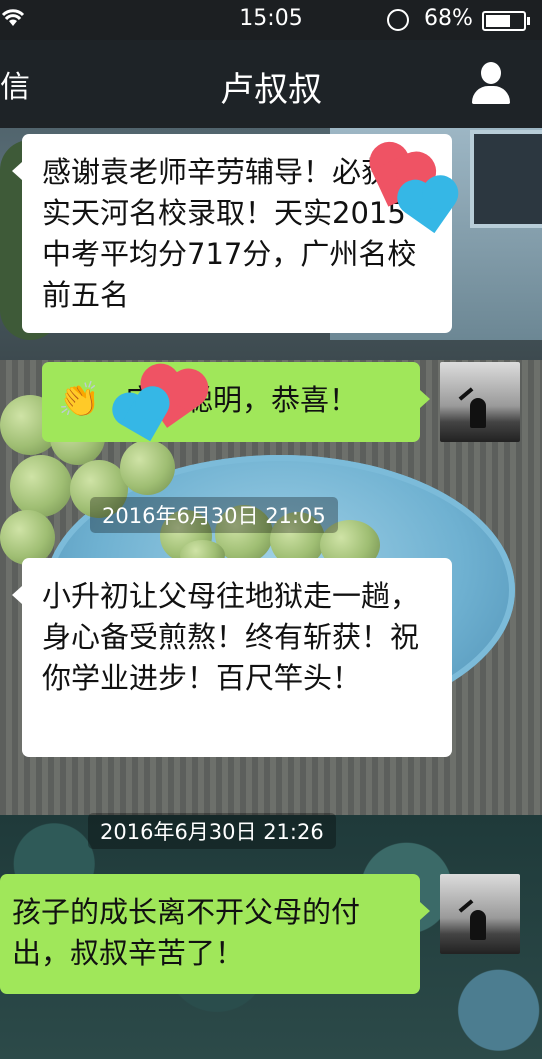 Image resolution: width=542 pixels, height=1059 pixels. What do you see at coordinates (491, 85) in the screenshot?
I see `person-icon` at bounding box center [491, 85].